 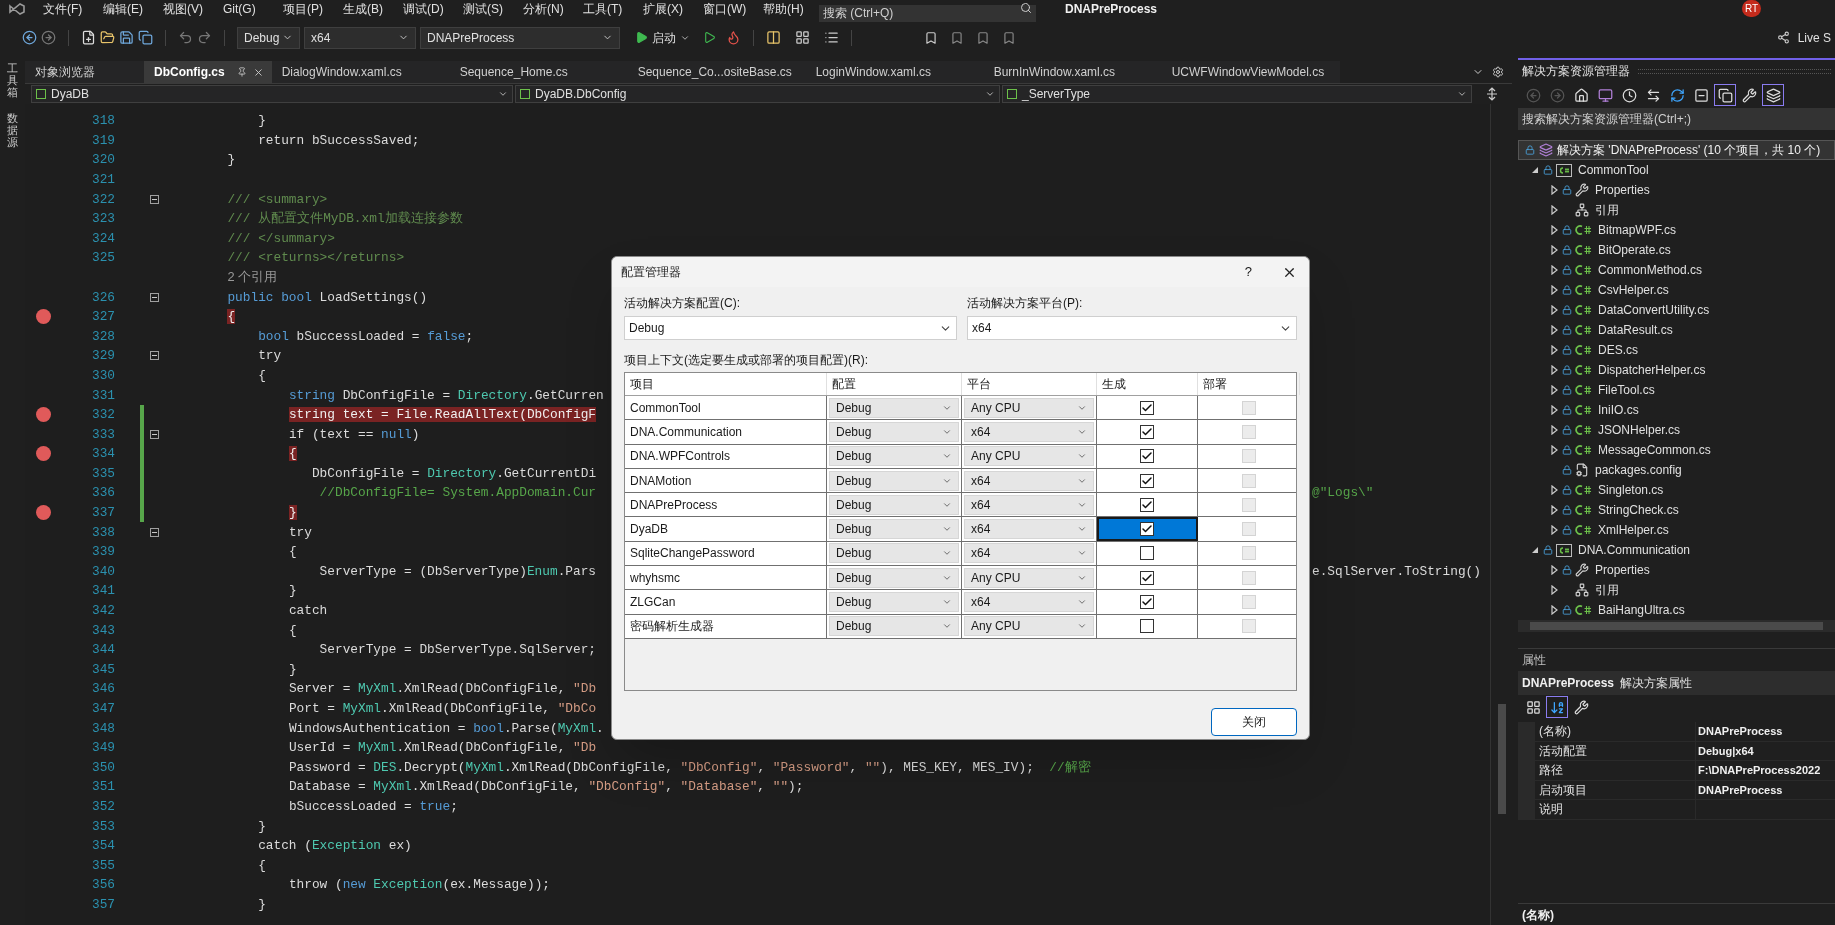 I want to click on close-icon, so click(x=258, y=72).